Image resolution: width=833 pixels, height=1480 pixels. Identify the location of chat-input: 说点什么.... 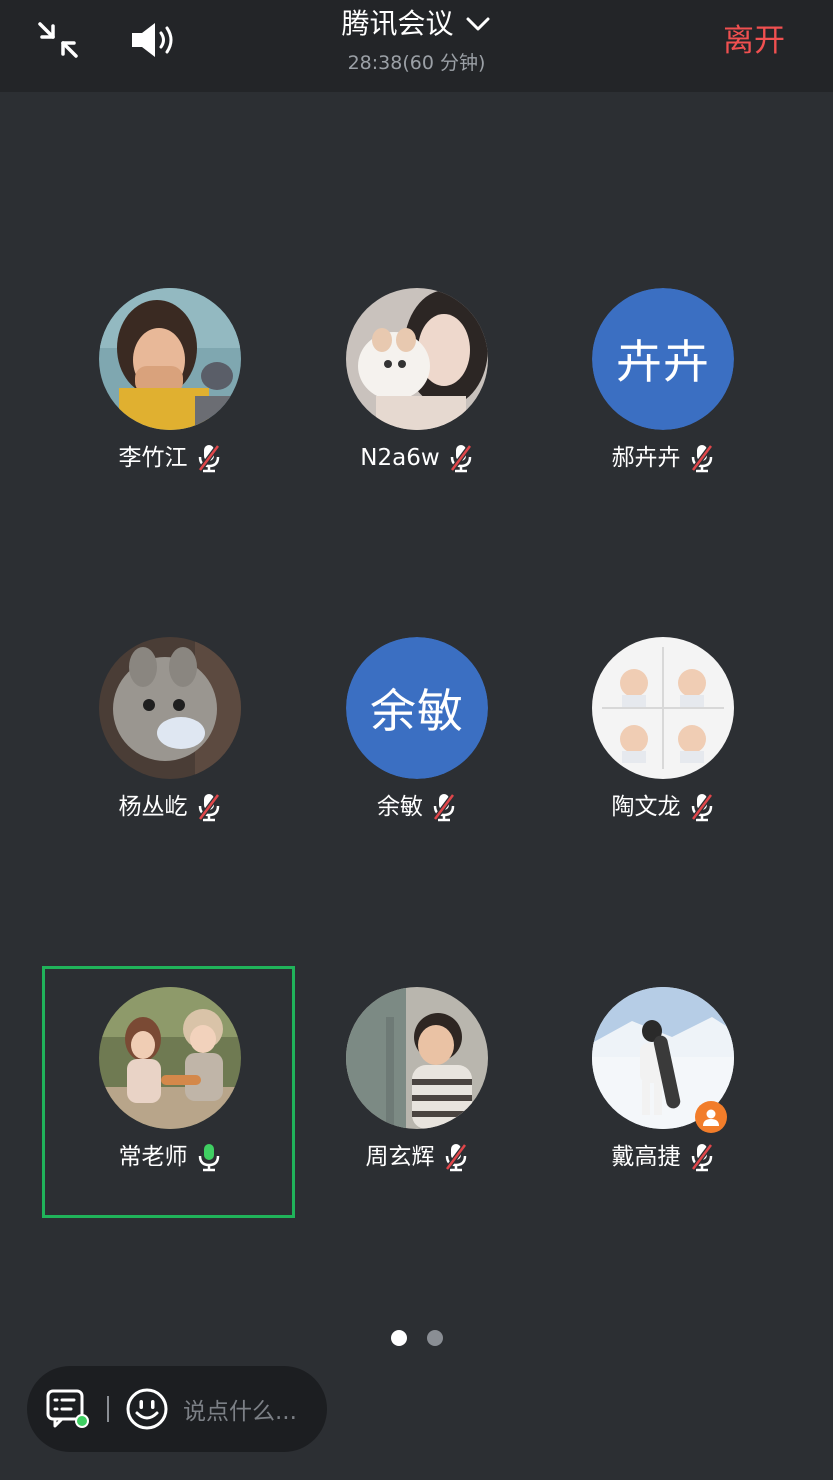
(248, 1409).